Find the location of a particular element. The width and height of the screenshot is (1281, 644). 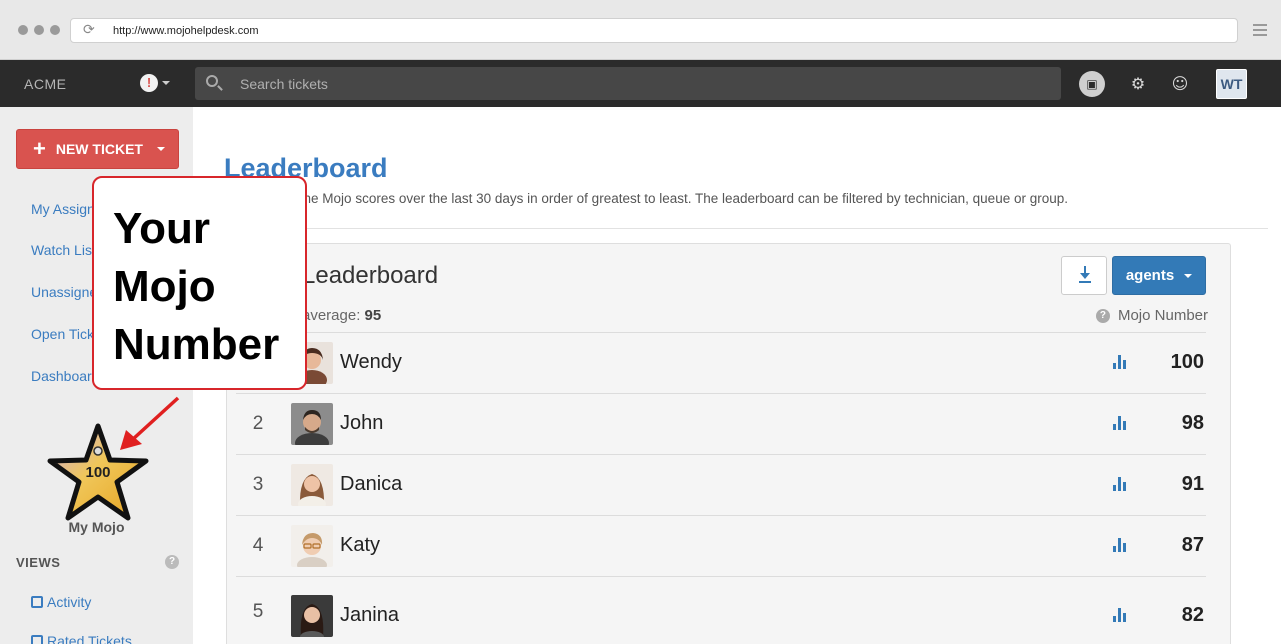

plus-icon: + is located at coordinates (39, 148).